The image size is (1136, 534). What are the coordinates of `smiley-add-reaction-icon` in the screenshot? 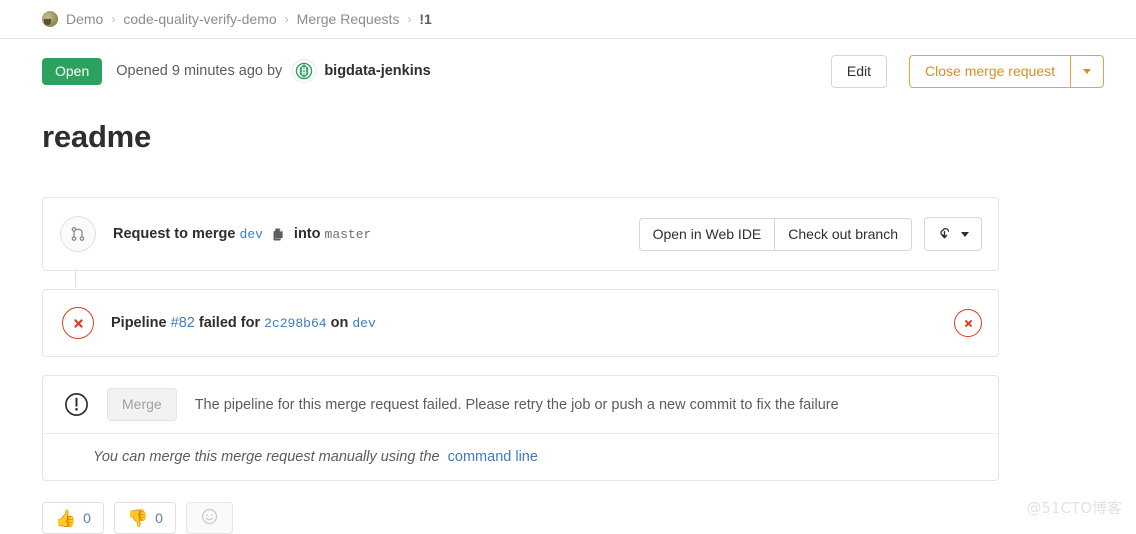 It's located at (209, 518).